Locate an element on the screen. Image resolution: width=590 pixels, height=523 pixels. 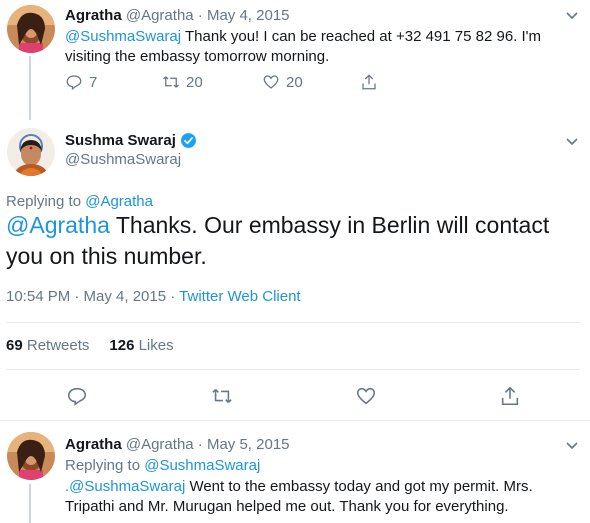
tweet-header: Agratha @Agratha · May 4, 2015 is located at coordinates (177, 15).